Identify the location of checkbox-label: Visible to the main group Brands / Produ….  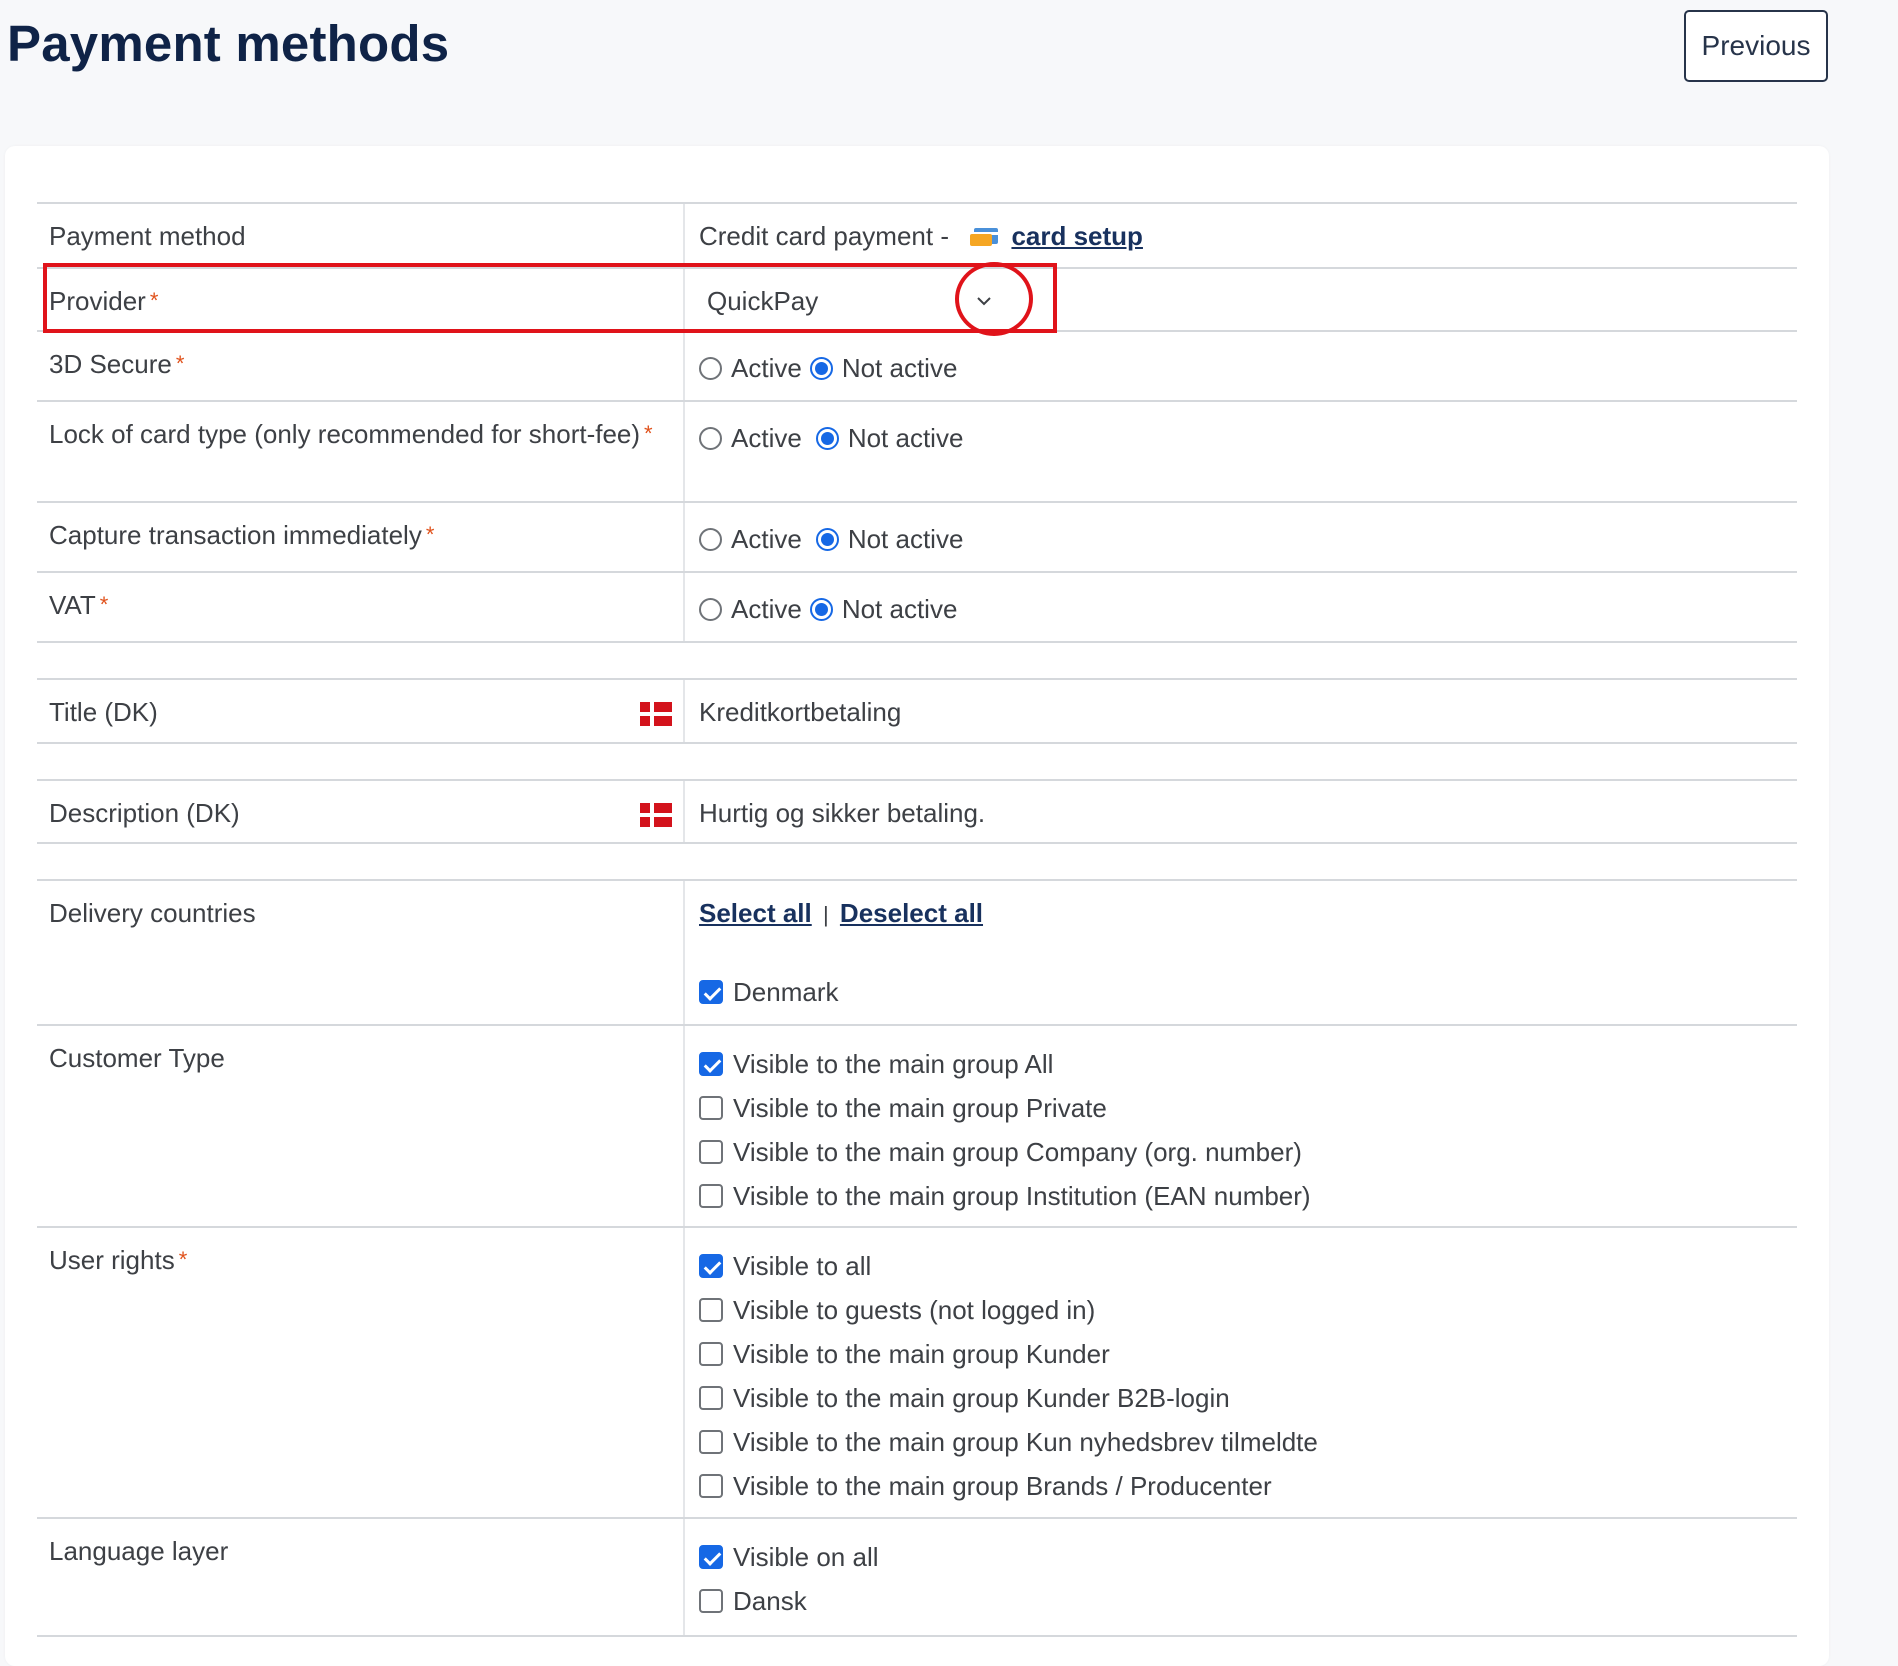
(1002, 1486).